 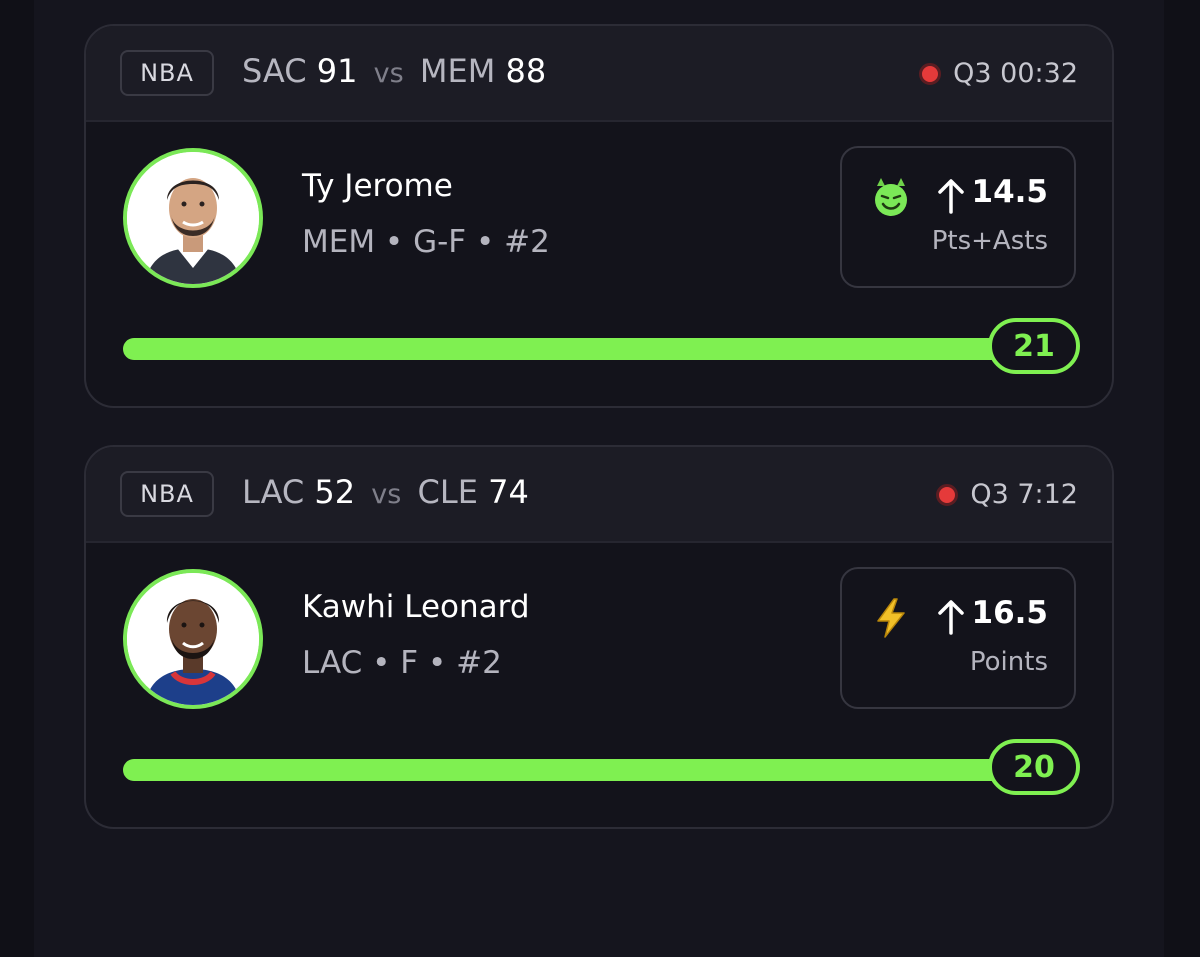 What do you see at coordinates (402, 663) in the screenshot?
I see `player-meta: LAC • F • #2` at bounding box center [402, 663].